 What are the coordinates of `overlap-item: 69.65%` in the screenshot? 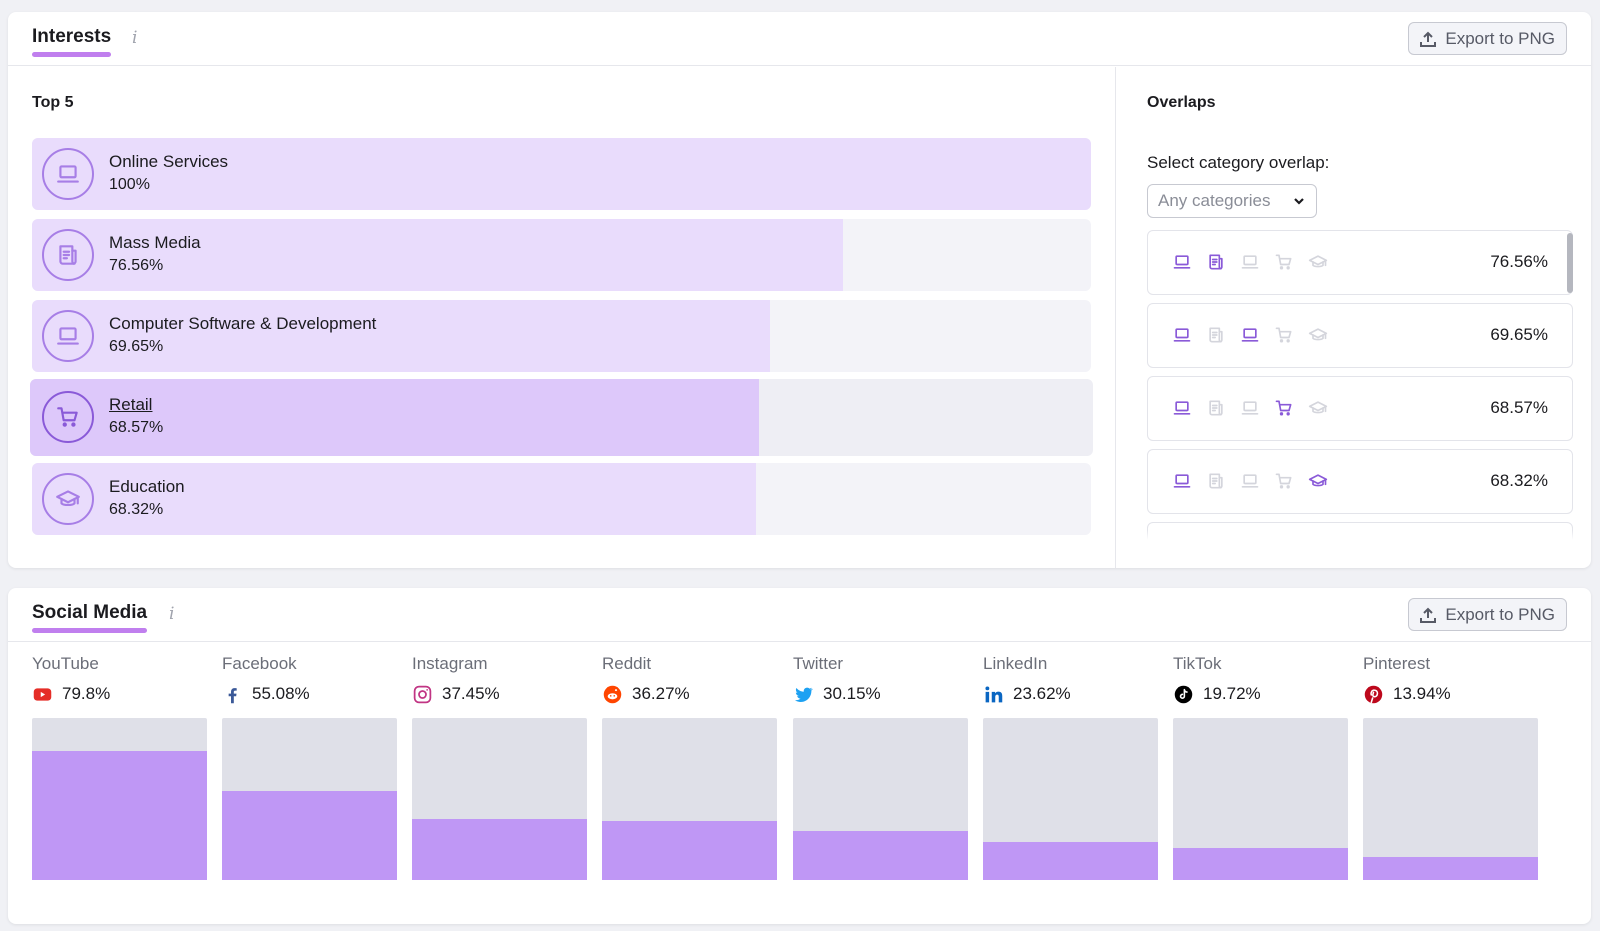 It's located at (1360, 335).